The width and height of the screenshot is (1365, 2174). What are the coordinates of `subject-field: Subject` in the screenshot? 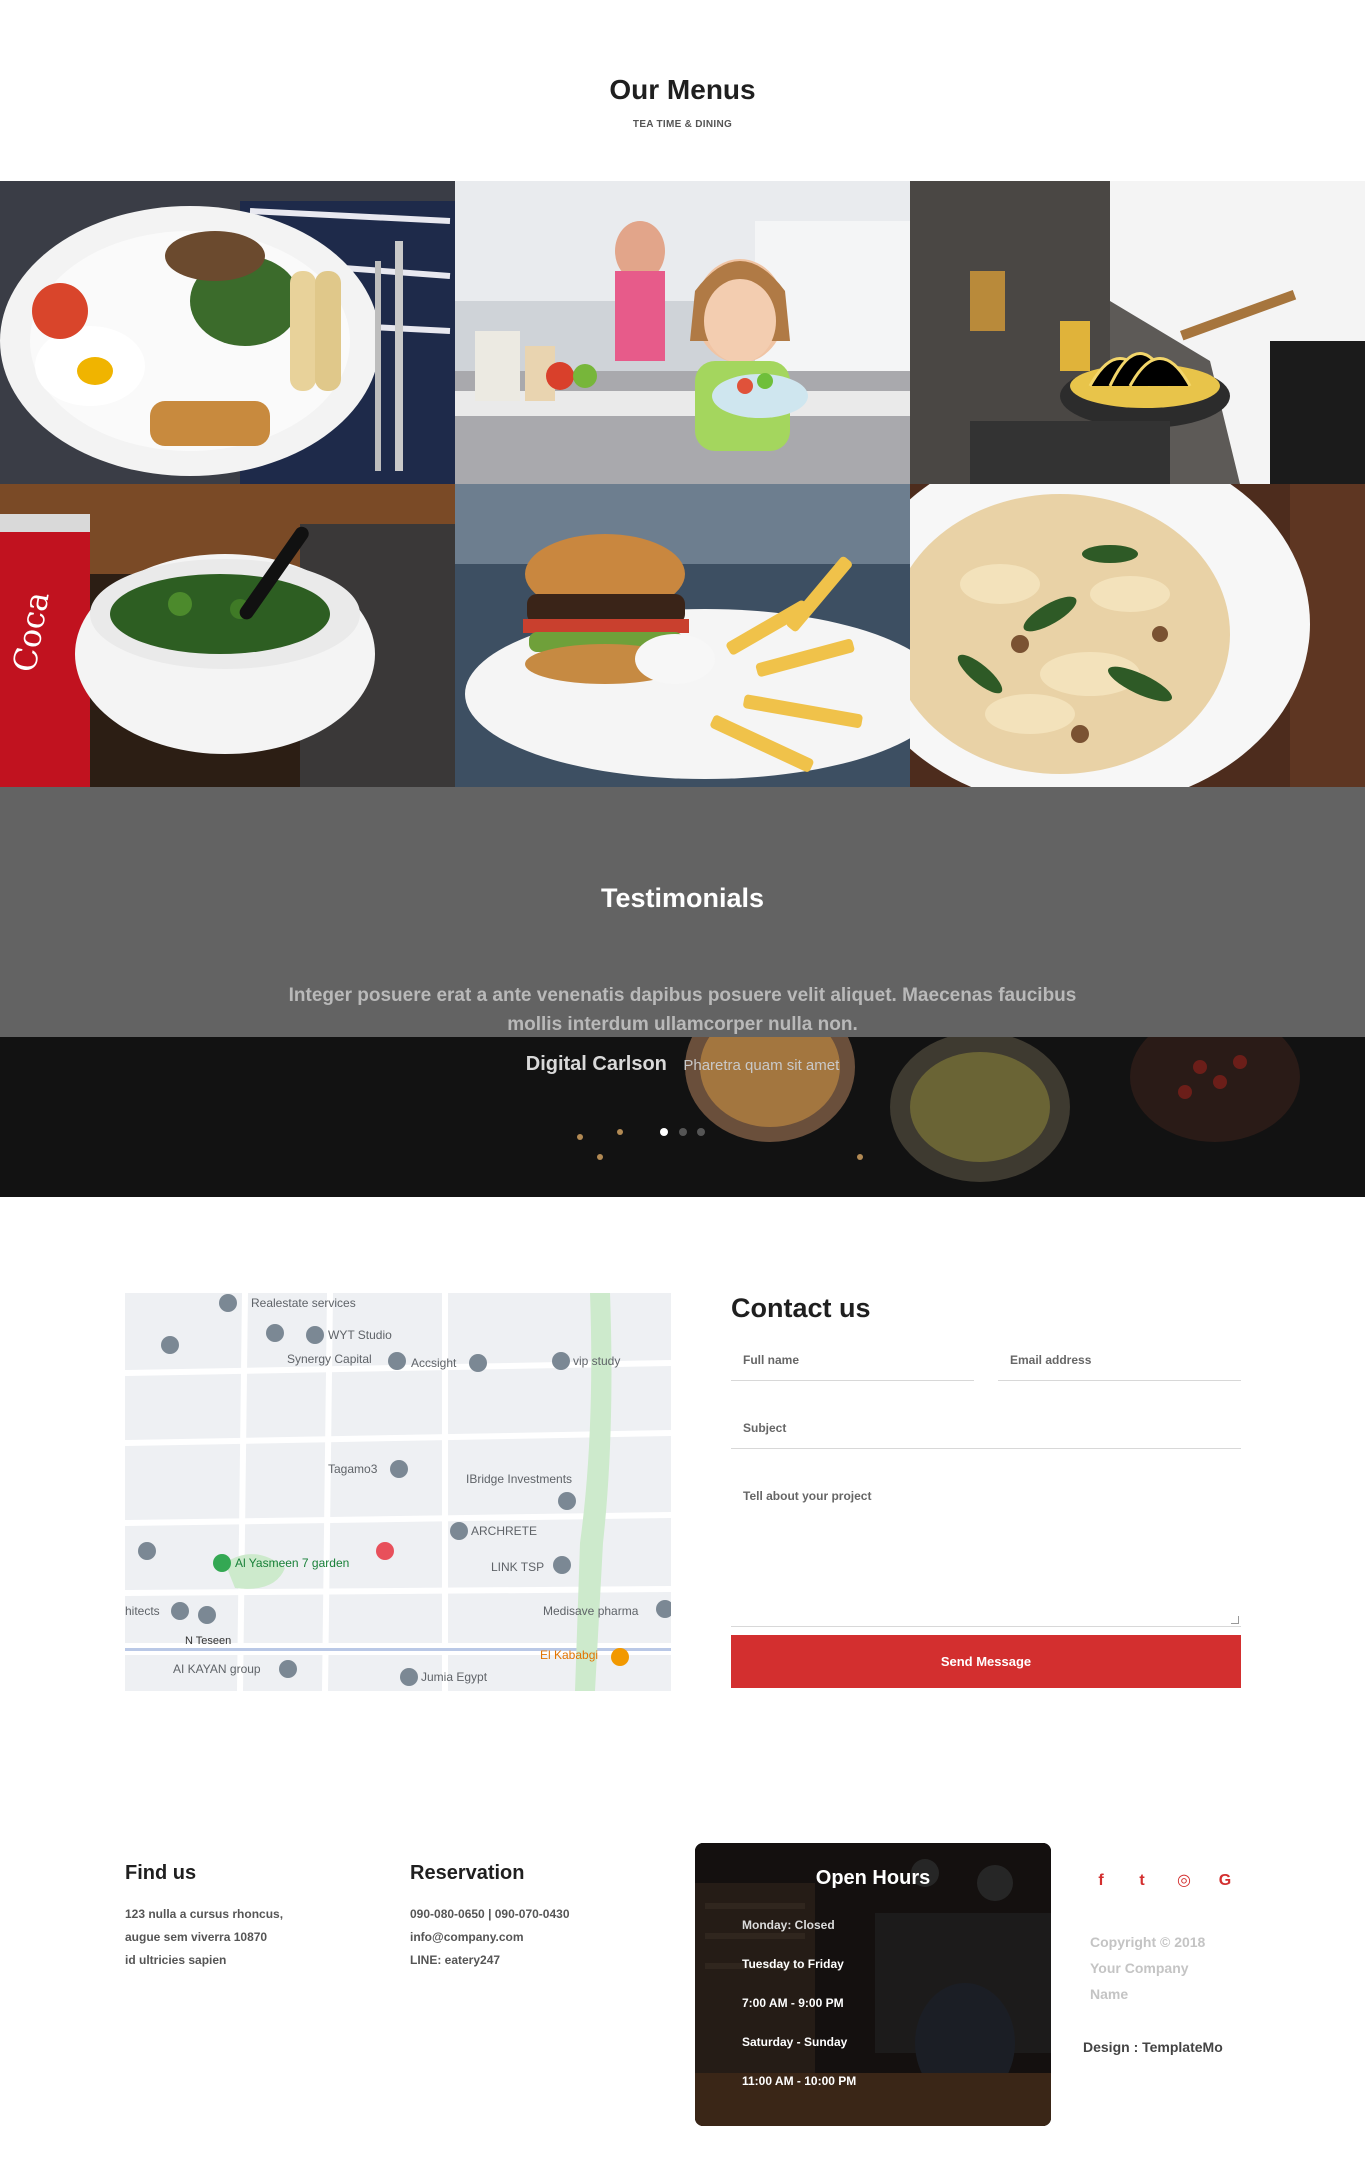 It's located at (986, 1429).